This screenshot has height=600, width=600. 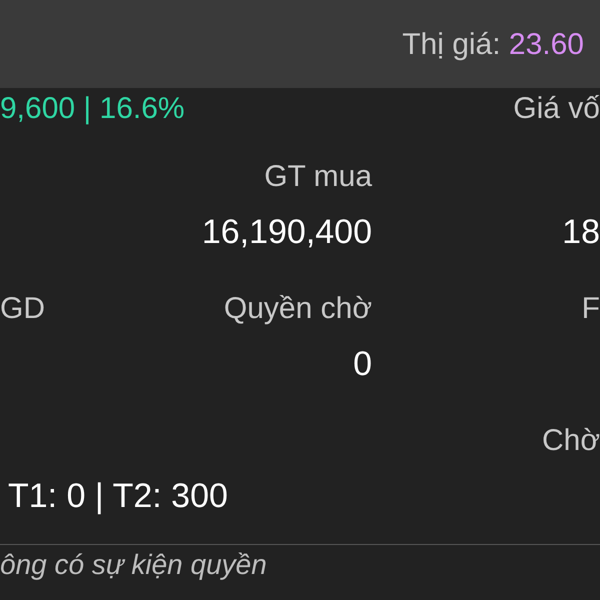 I want to click on field-value: T1: 0 | T2: 300, so click(x=117, y=496).